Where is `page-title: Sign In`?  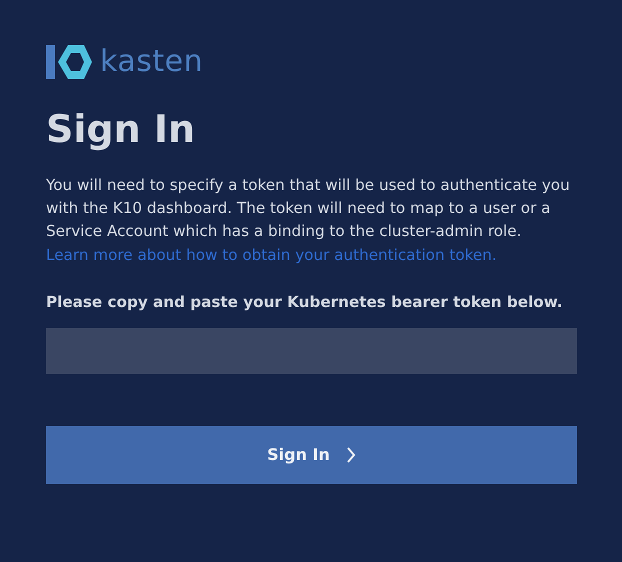 page-title: Sign In is located at coordinates (121, 129).